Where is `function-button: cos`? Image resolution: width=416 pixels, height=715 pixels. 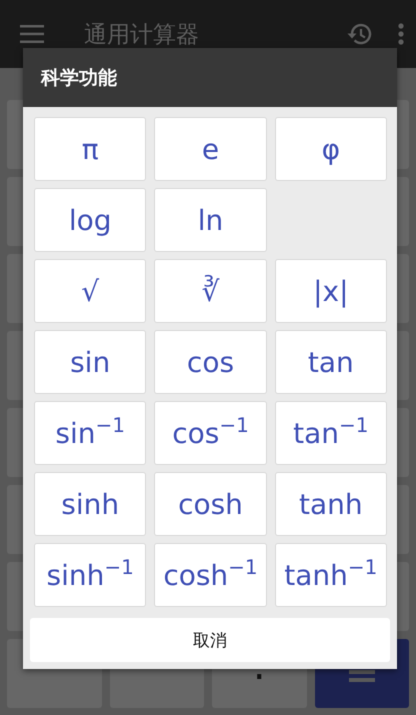
function-button: cos is located at coordinates (210, 362).